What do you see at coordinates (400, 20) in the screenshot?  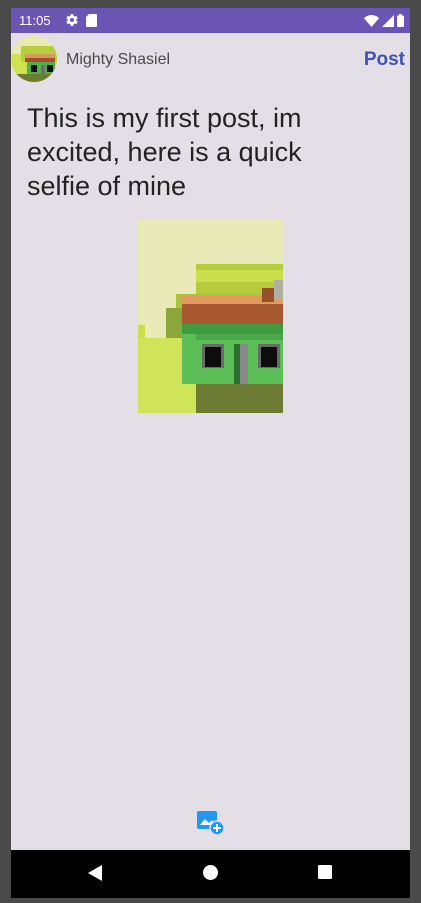 I see `battery-icon` at bounding box center [400, 20].